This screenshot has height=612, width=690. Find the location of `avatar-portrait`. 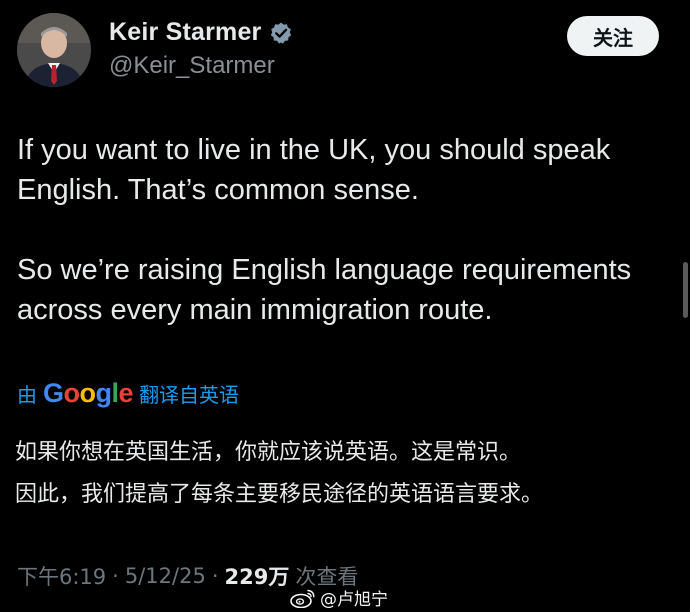

avatar-portrait is located at coordinates (54, 50).